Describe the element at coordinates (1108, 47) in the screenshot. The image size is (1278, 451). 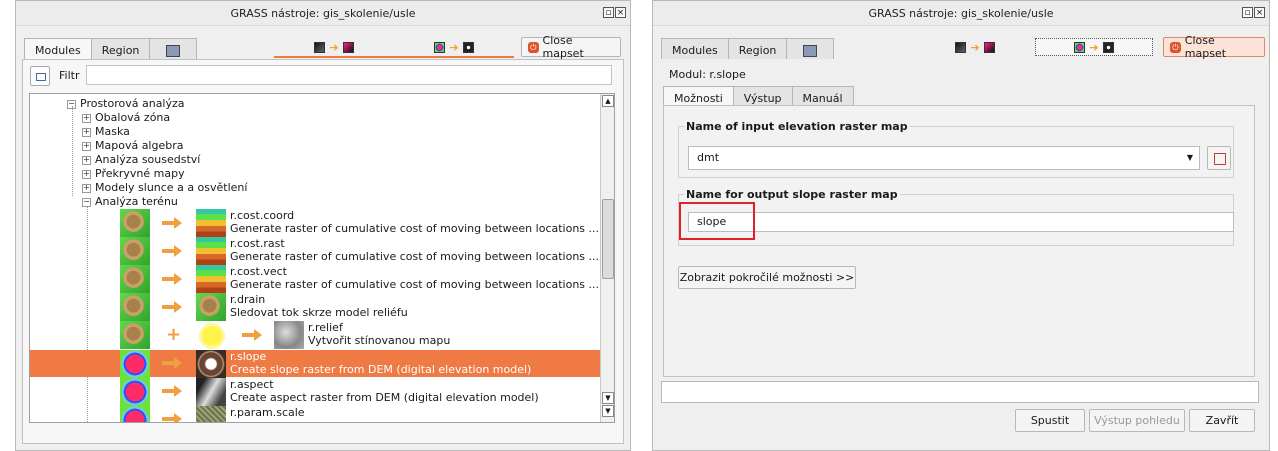
I see `slope-output-icon` at that location.